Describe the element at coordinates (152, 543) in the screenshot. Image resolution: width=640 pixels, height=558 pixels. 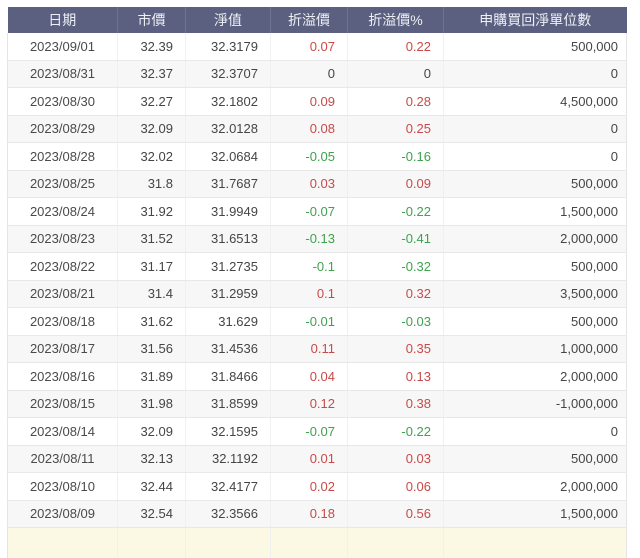
I see `cell-market-price` at that location.